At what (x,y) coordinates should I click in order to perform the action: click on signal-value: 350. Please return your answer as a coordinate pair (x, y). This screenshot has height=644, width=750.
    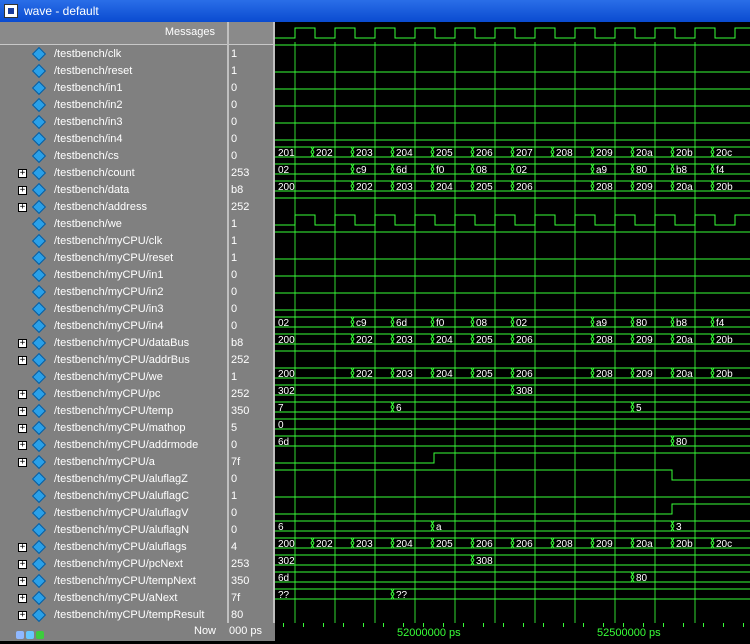
    Looking at the image, I should click on (240, 581).